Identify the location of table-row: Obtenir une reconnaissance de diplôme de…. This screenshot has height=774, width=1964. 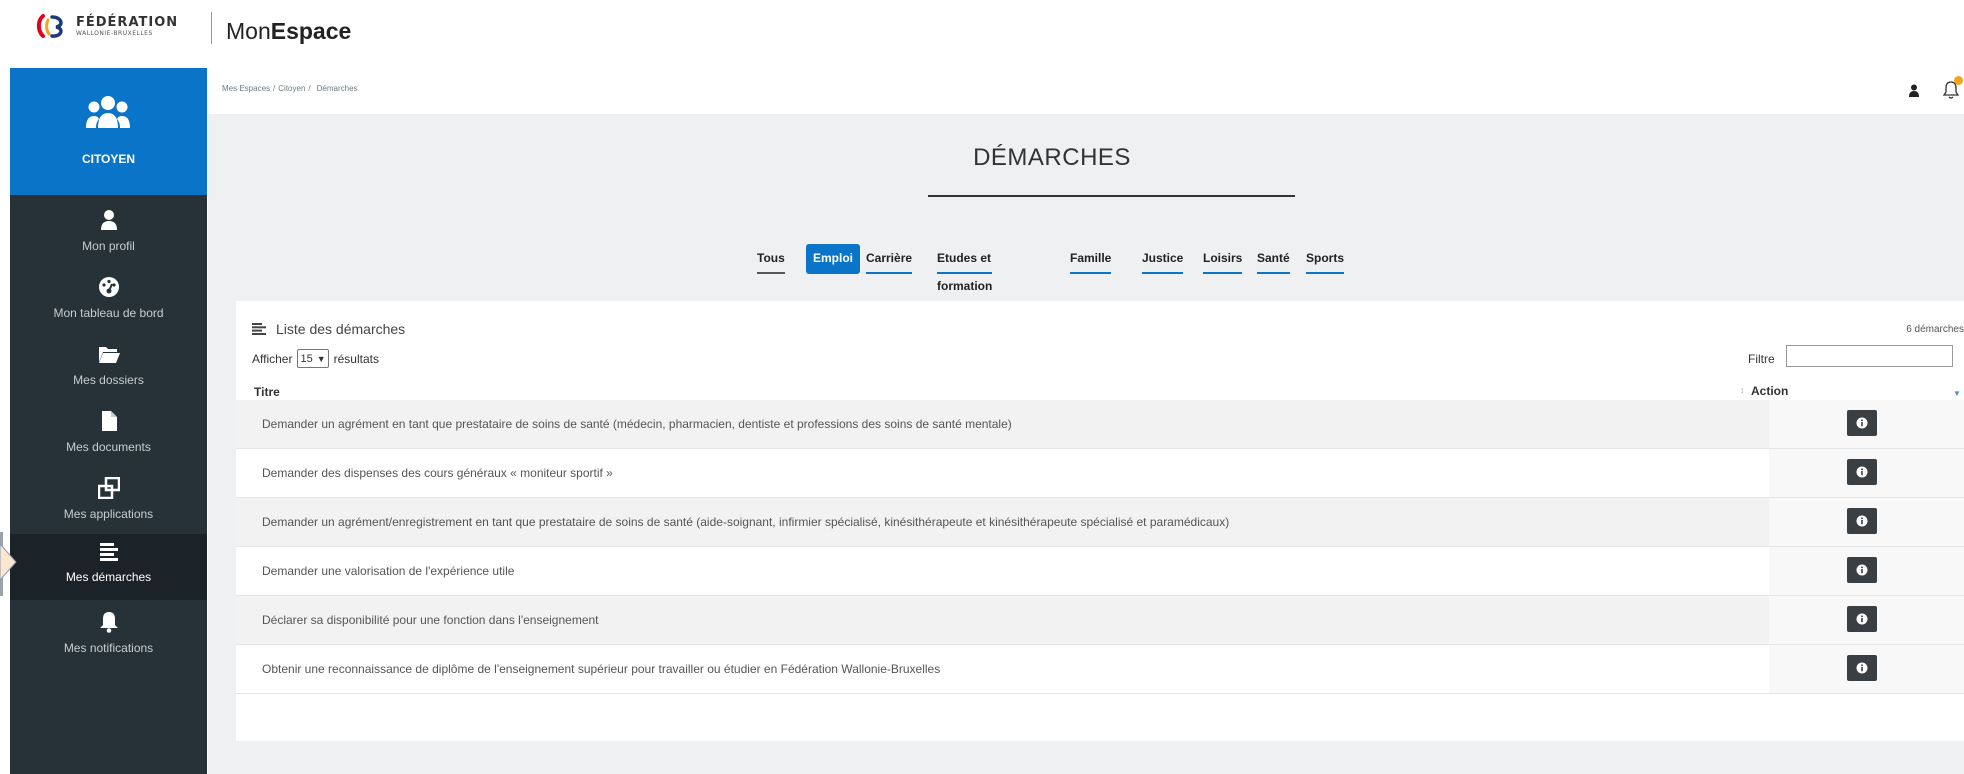
(1100, 669).